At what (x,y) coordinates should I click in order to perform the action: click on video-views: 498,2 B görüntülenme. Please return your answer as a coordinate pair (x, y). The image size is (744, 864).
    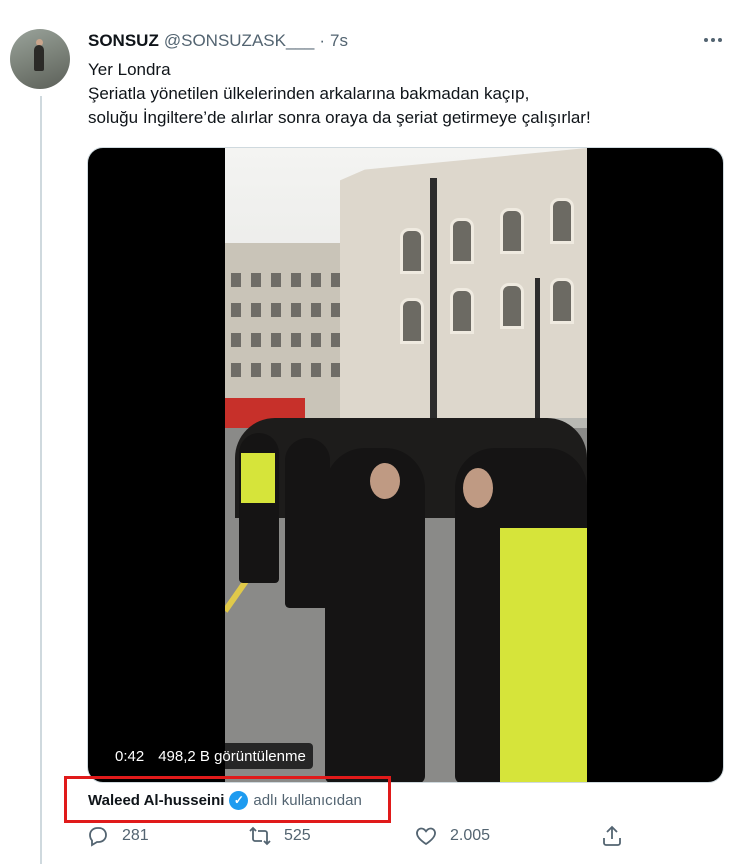
    Looking at the image, I should click on (232, 756).